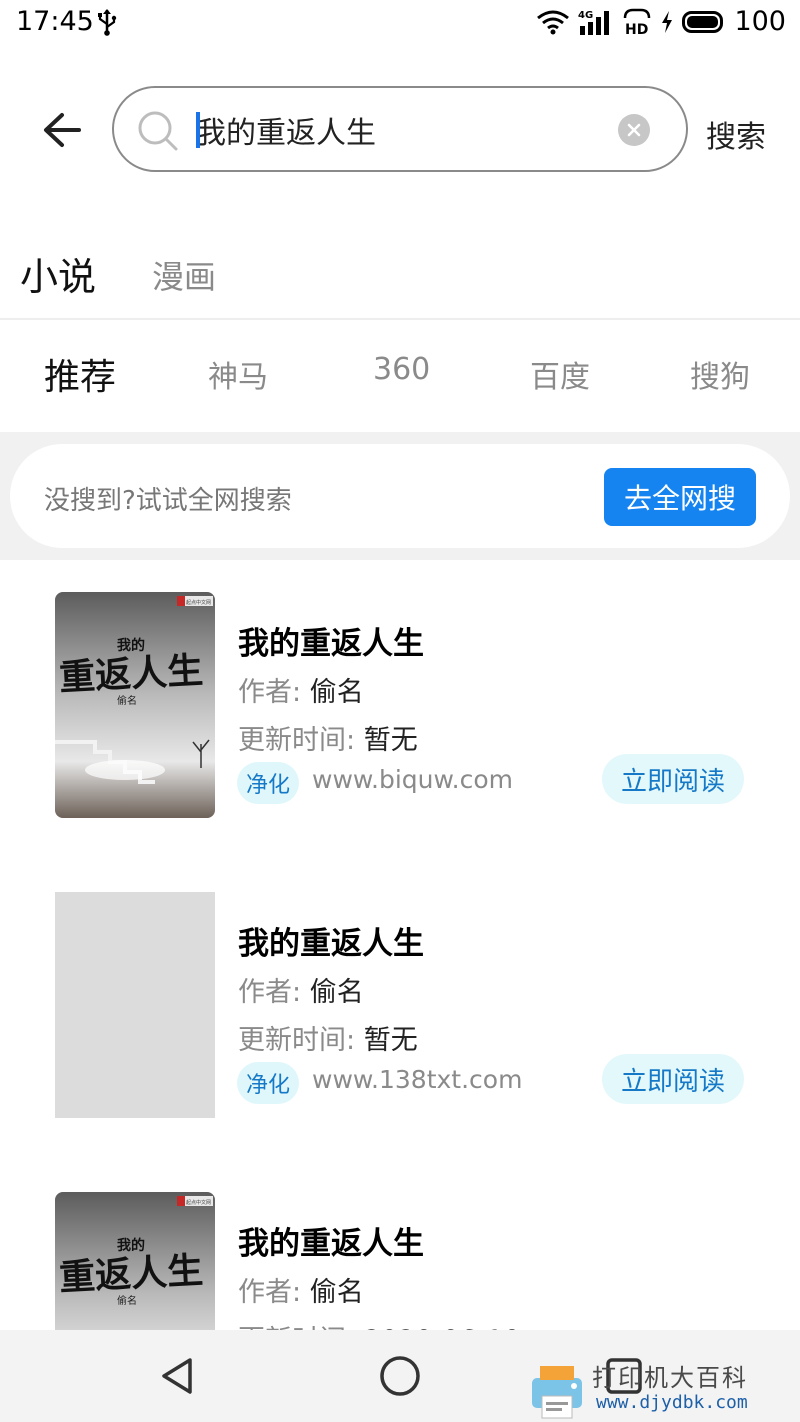  Describe the element at coordinates (736, 134) in the screenshot. I see `search-button: 搜索` at that location.